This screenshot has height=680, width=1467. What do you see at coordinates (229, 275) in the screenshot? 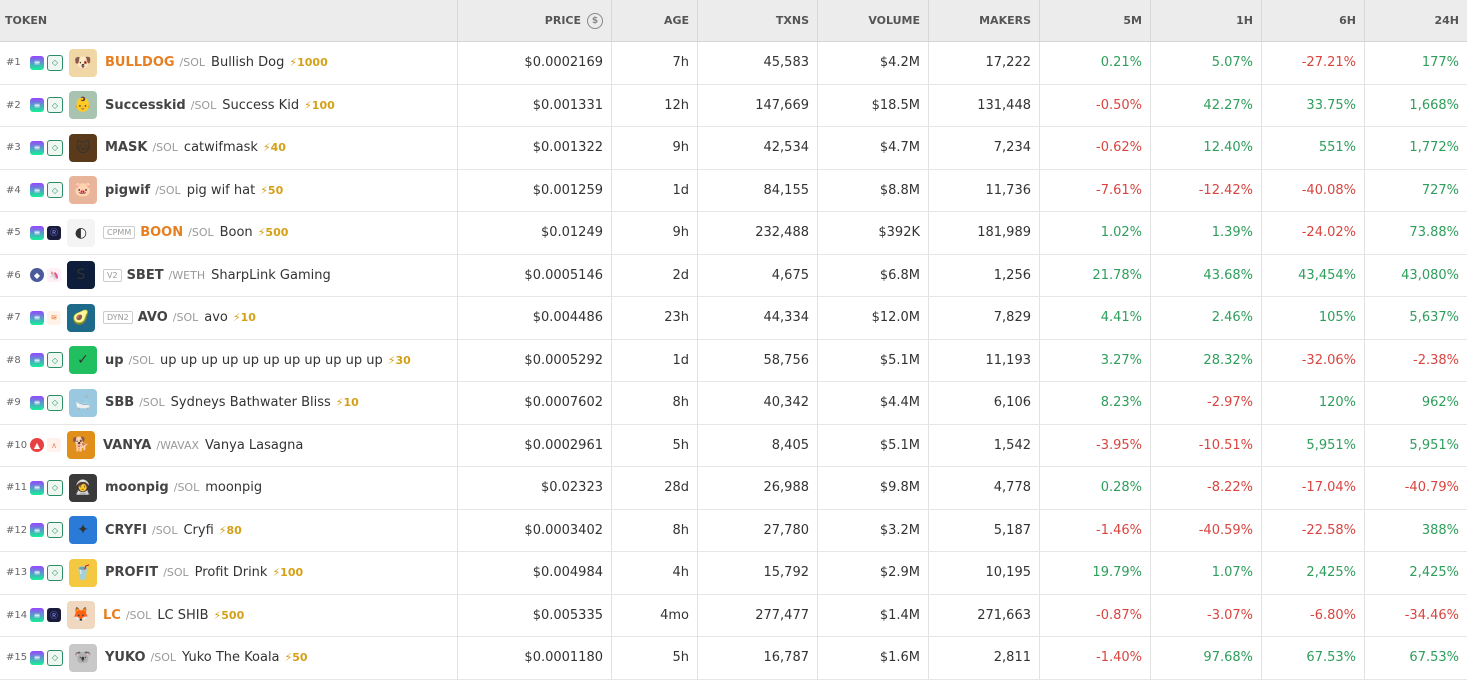
I see `token-cell: #6 ◆ 🦄 S V2 SBET/WETH SharpLink Gaming` at bounding box center [229, 275].